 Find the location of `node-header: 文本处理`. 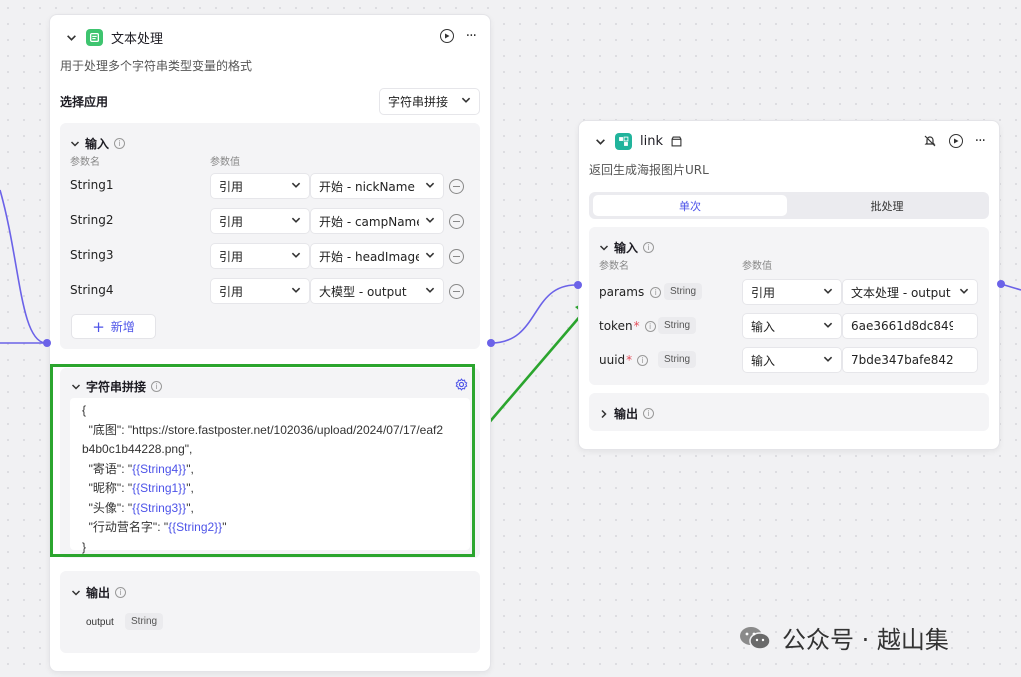

node-header: 文本处理 is located at coordinates (113, 37).